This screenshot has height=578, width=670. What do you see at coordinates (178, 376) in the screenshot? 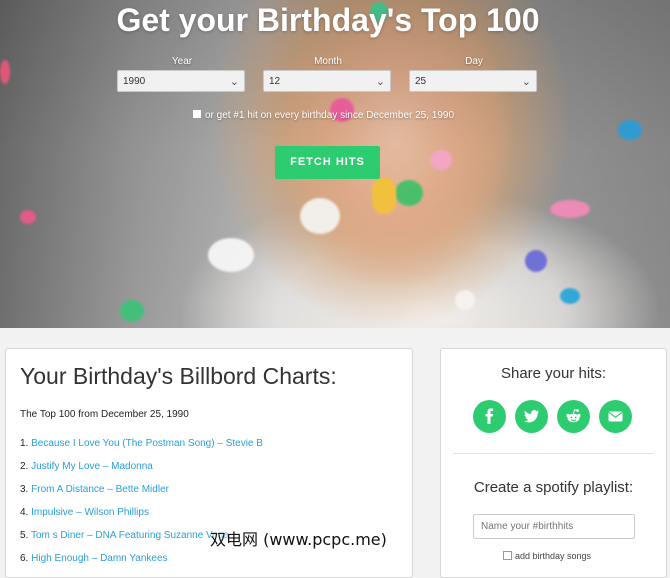
I see `charts-title: Your Birthday's Billbord Charts:` at bounding box center [178, 376].